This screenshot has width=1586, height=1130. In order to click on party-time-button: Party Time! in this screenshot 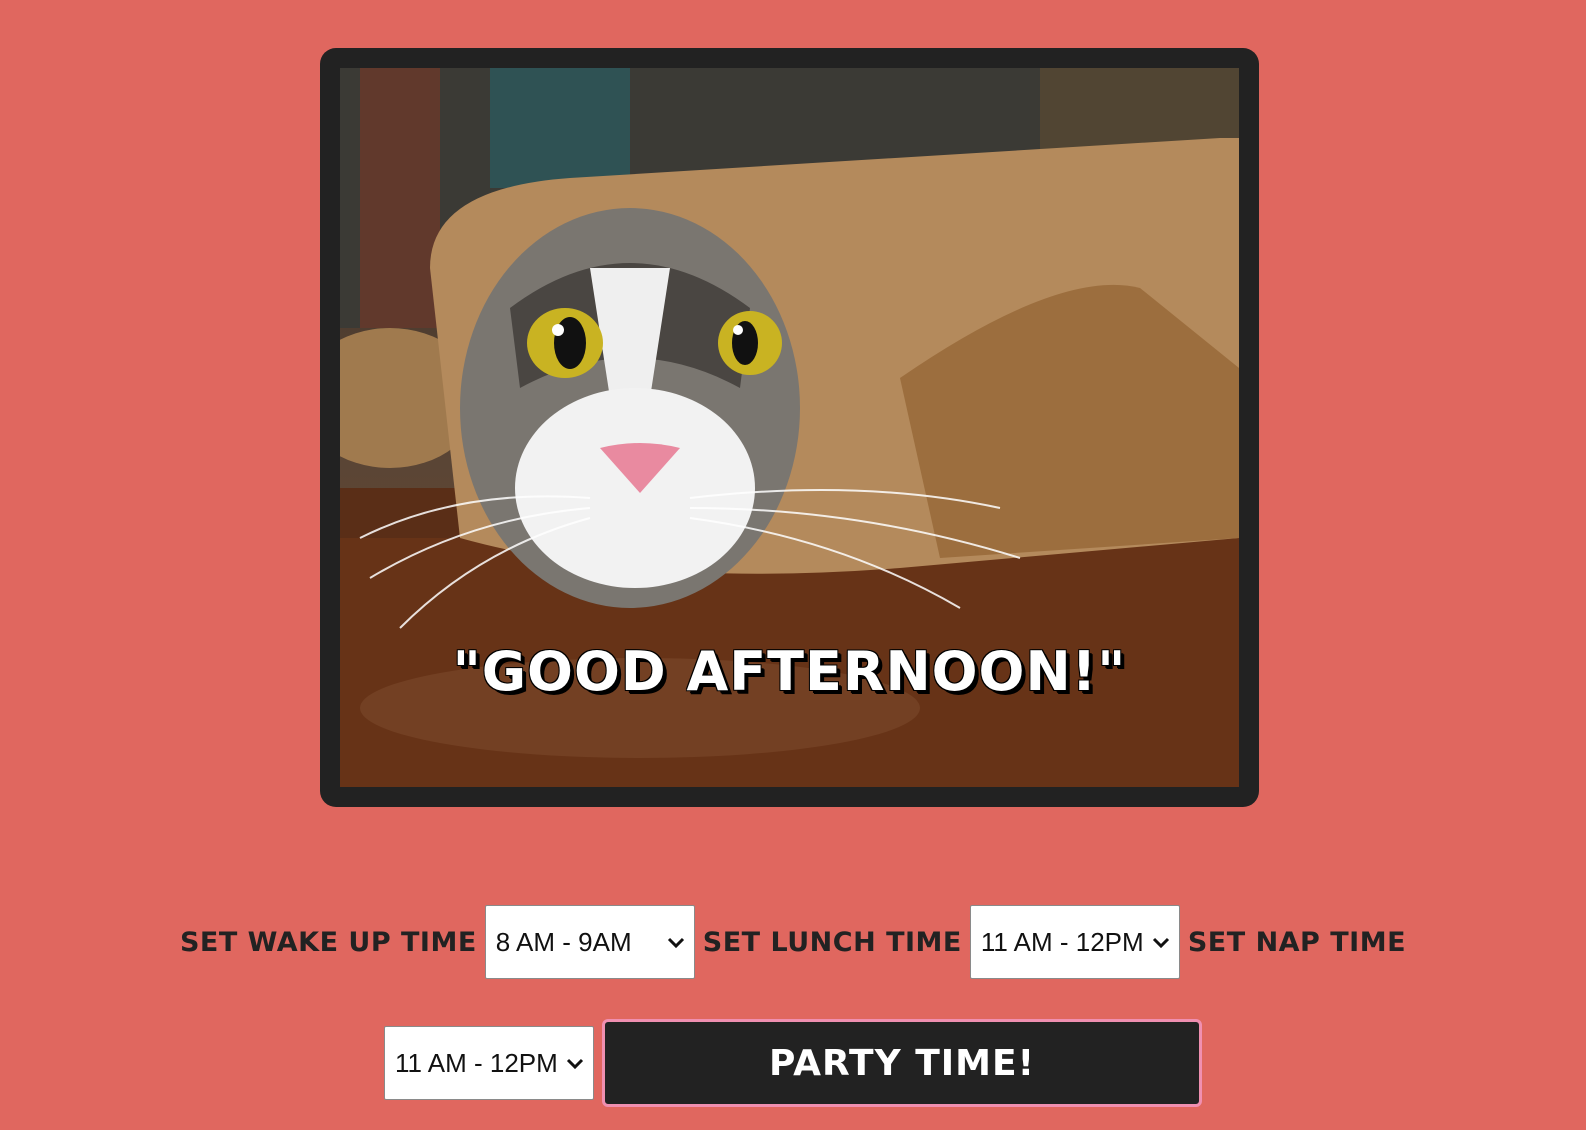, I will do `click(902, 1063)`.